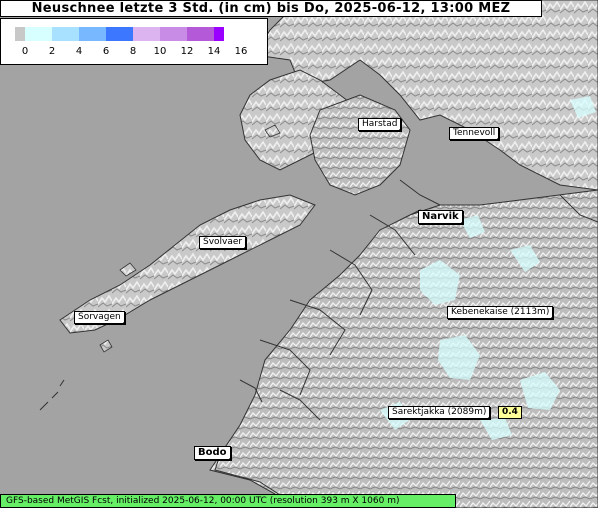 This screenshot has height=508, width=598. Describe the element at coordinates (106, 51) in the screenshot. I see `legend-tick-label: 6` at that location.